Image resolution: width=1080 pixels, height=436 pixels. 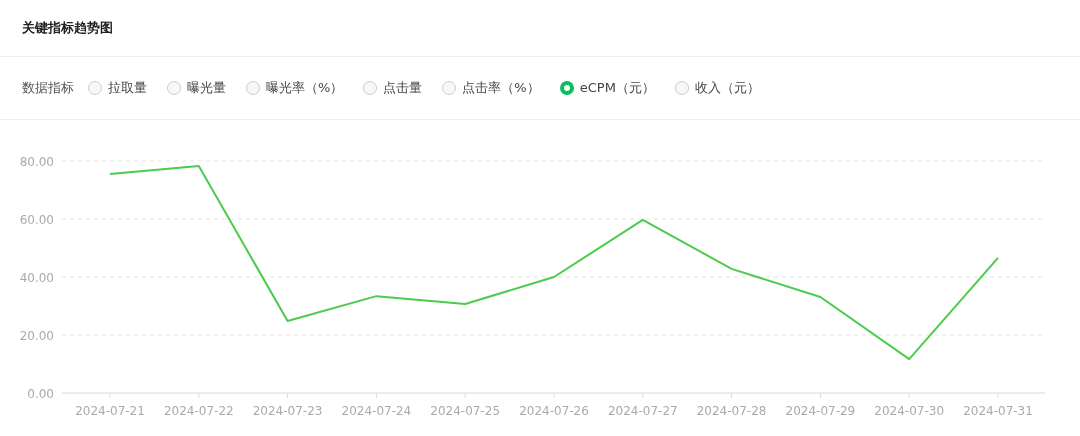 I want to click on x-tick-label: 2024-07-25, so click(x=465, y=411).